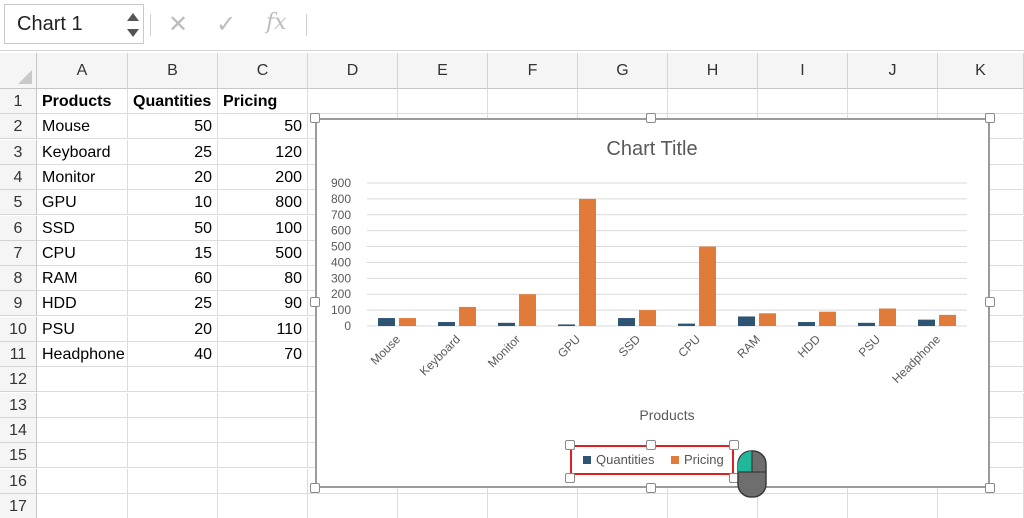  I want to click on cell: RAM, so click(82, 278).